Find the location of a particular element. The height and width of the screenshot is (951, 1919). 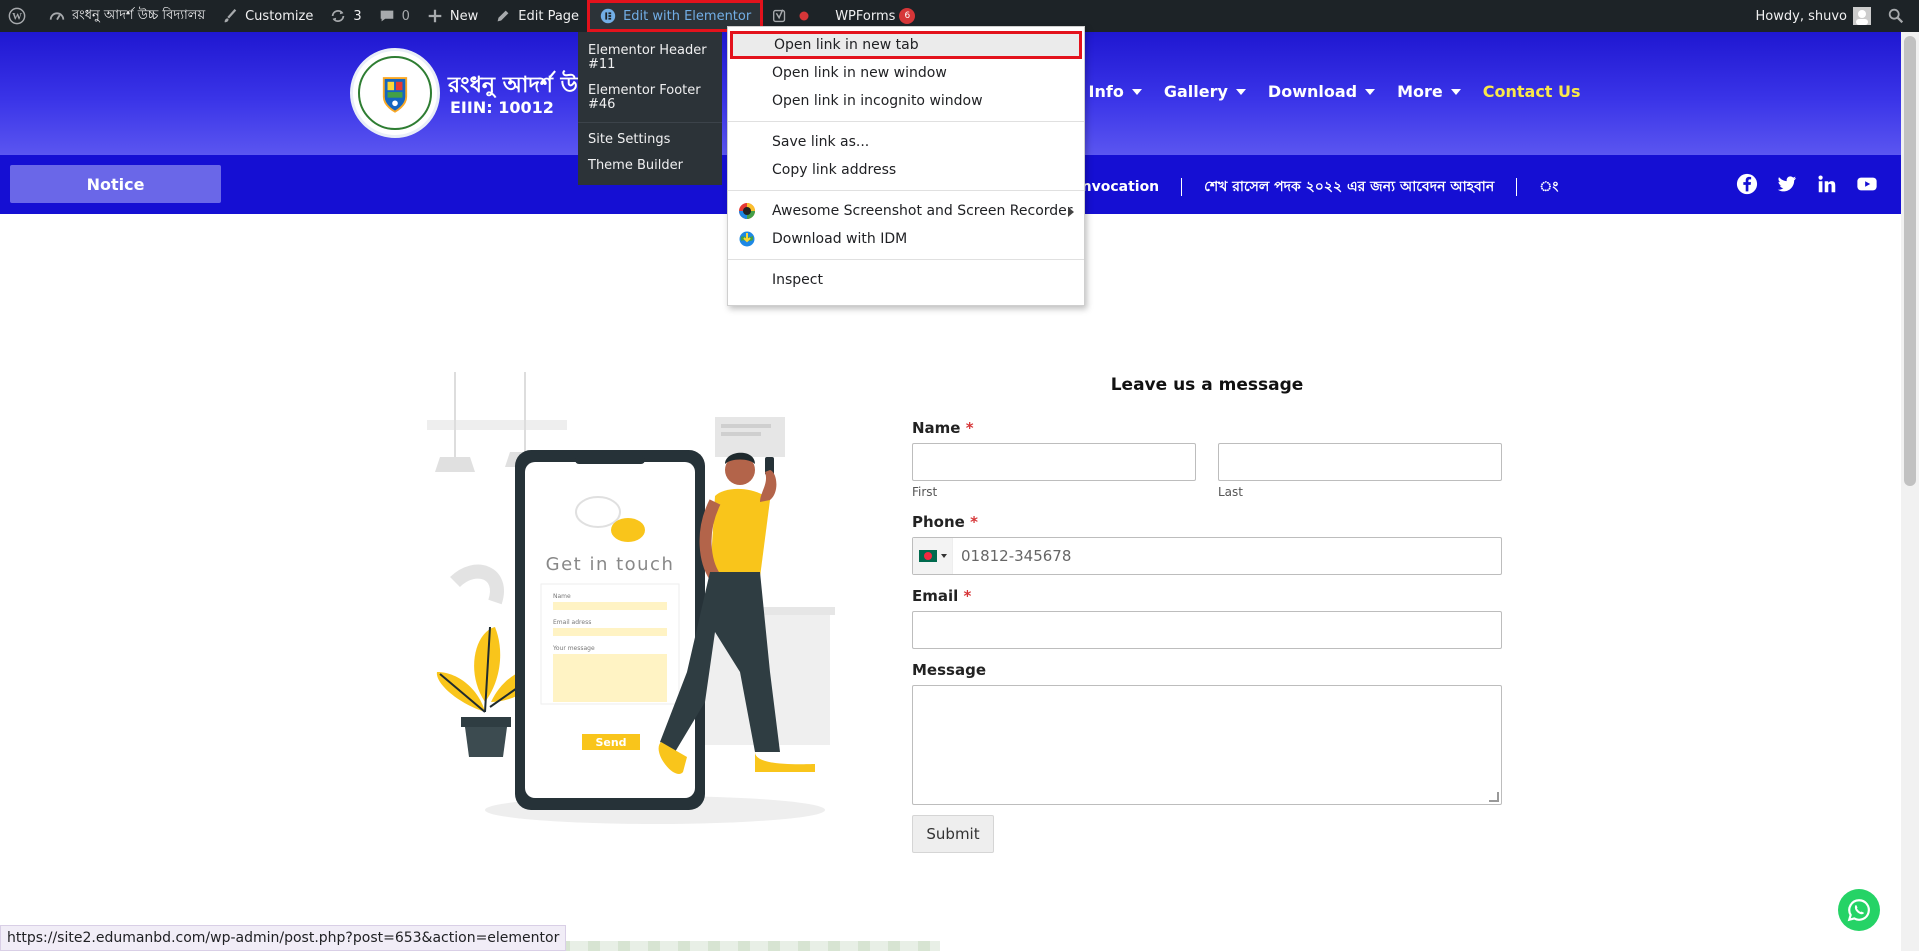

elementor-menu-item-footer: Elementor Footer #46 is located at coordinates (650, 98).